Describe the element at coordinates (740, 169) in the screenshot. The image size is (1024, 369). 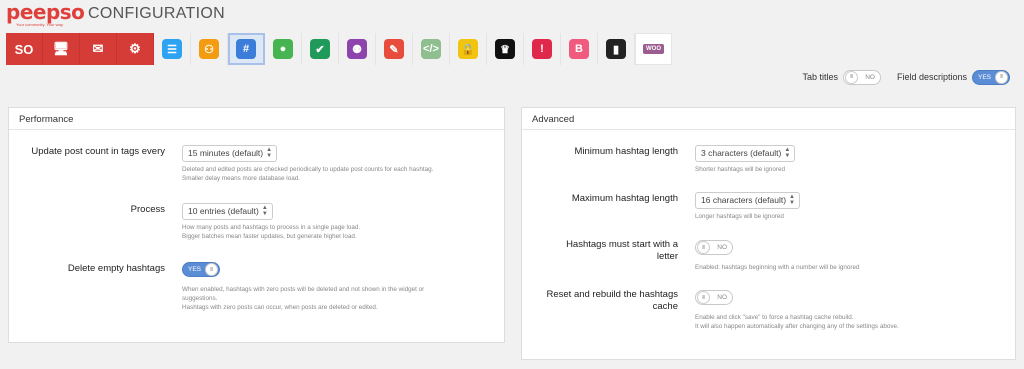
I see `min-length-help: Shorter hashtags will be ignored` at that location.